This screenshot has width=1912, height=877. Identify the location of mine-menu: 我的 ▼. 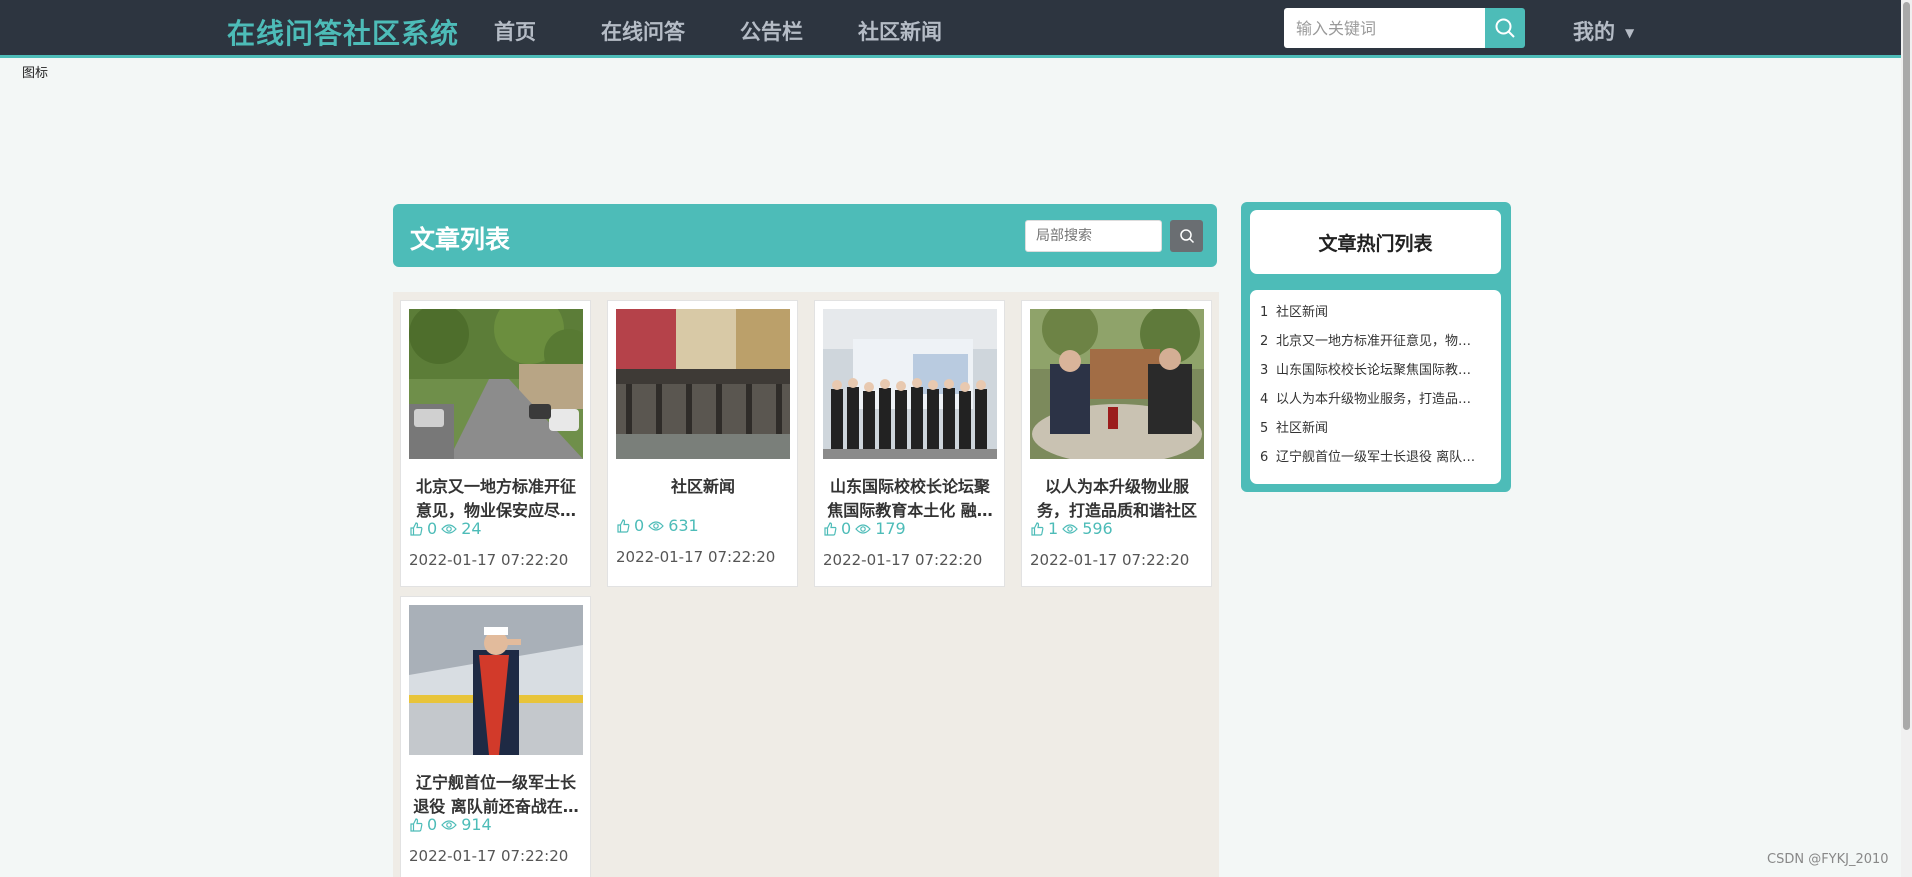
(1603, 31).